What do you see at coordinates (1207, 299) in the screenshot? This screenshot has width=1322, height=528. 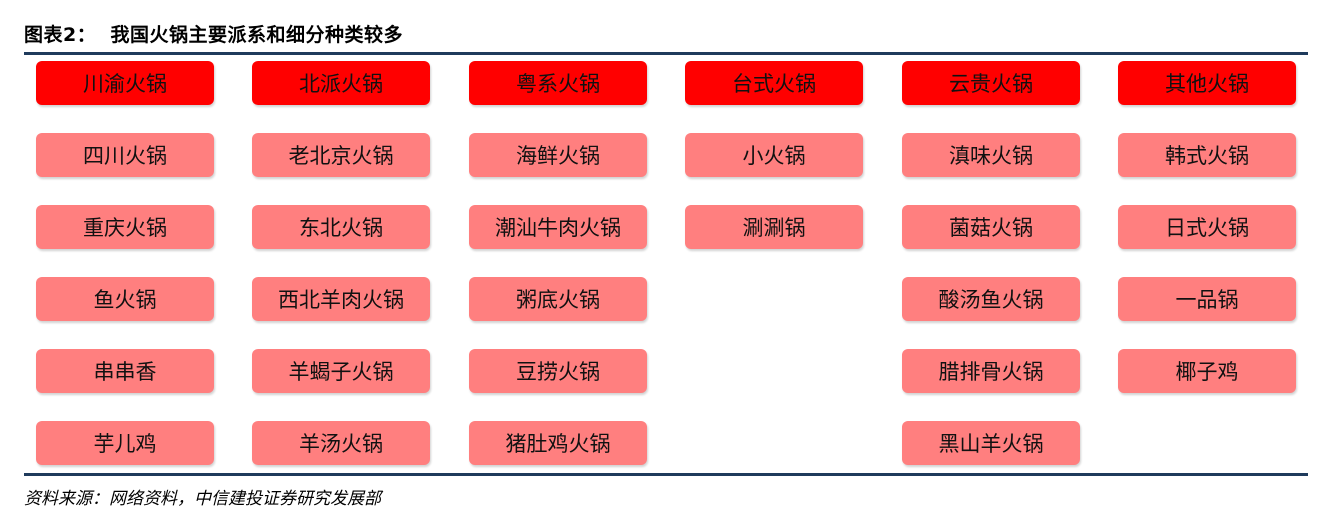 I see `subtype-tag: 一品锅` at bounding box center [1207, 299].